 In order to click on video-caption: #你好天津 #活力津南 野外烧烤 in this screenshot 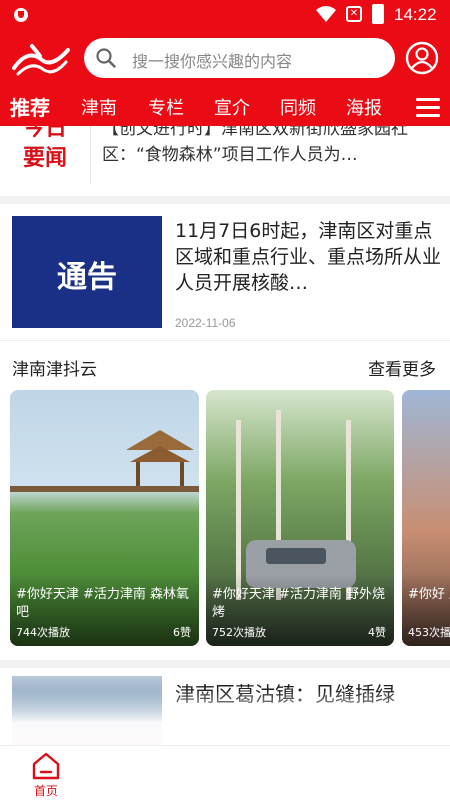, I will do `click(299, 603)`.